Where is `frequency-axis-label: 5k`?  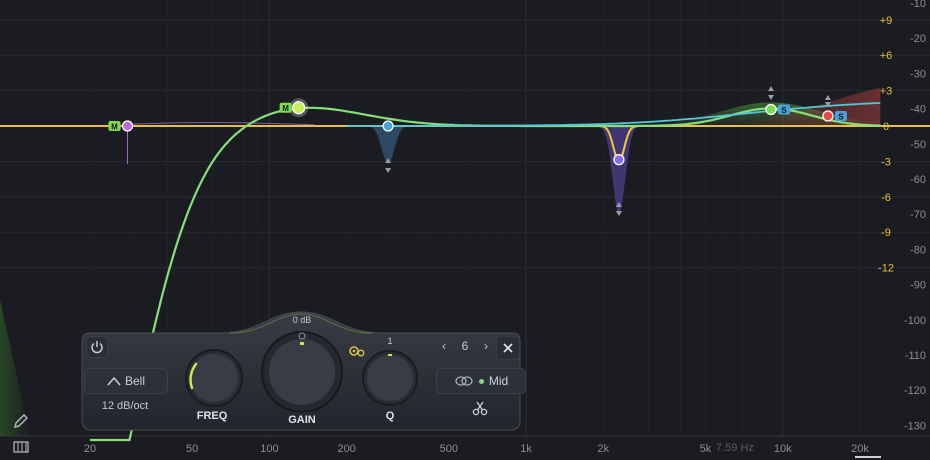
frequency-axis-label: 5k is located at coordinates (706, 449).